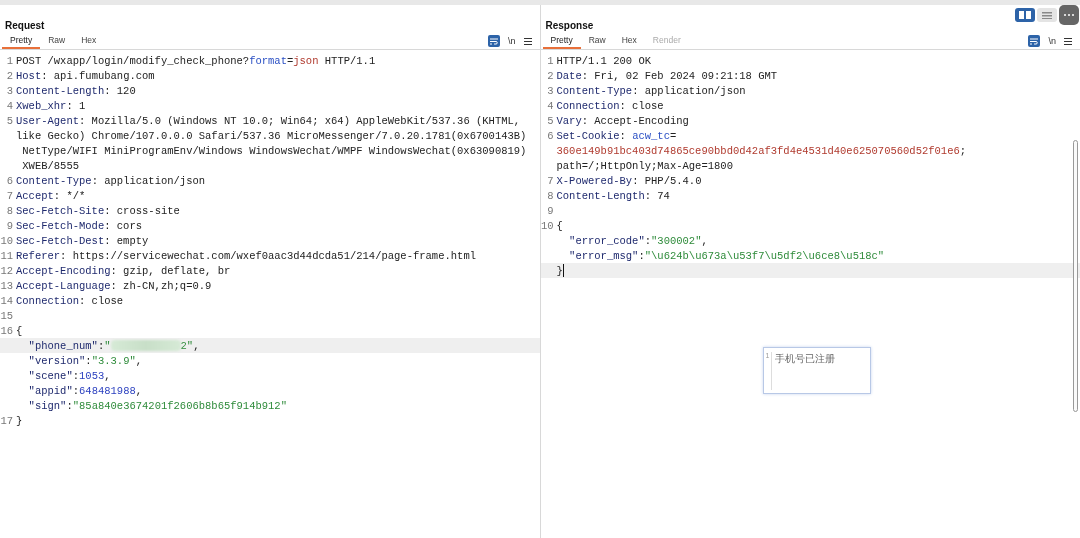 The image size is (1080, 538). What do you see at coordinates (51, 195) in the screenshot?
I see `code-text: Accept: */*` at bounding box center [51, 195].